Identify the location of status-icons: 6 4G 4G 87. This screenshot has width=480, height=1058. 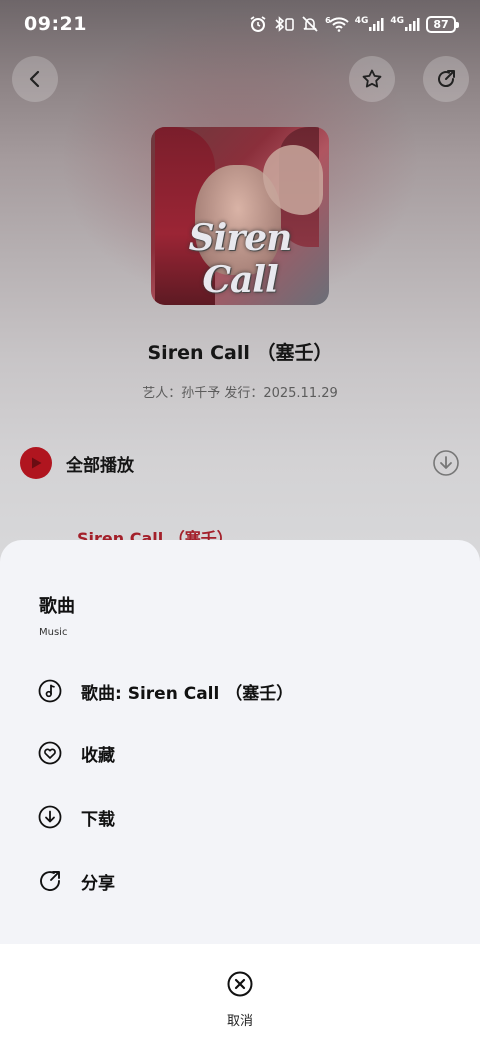
(354, 24).